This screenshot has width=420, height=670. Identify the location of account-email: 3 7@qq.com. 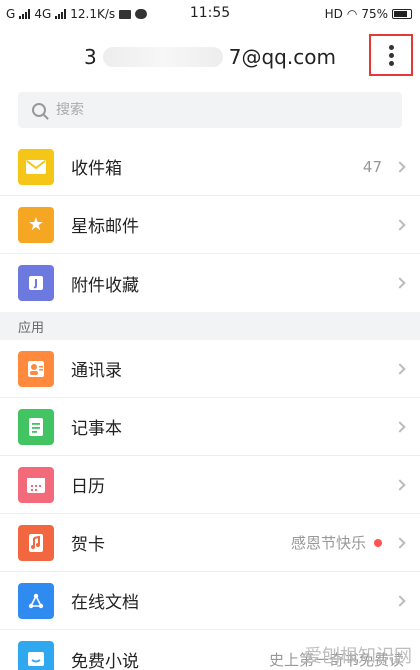
(210, 57).